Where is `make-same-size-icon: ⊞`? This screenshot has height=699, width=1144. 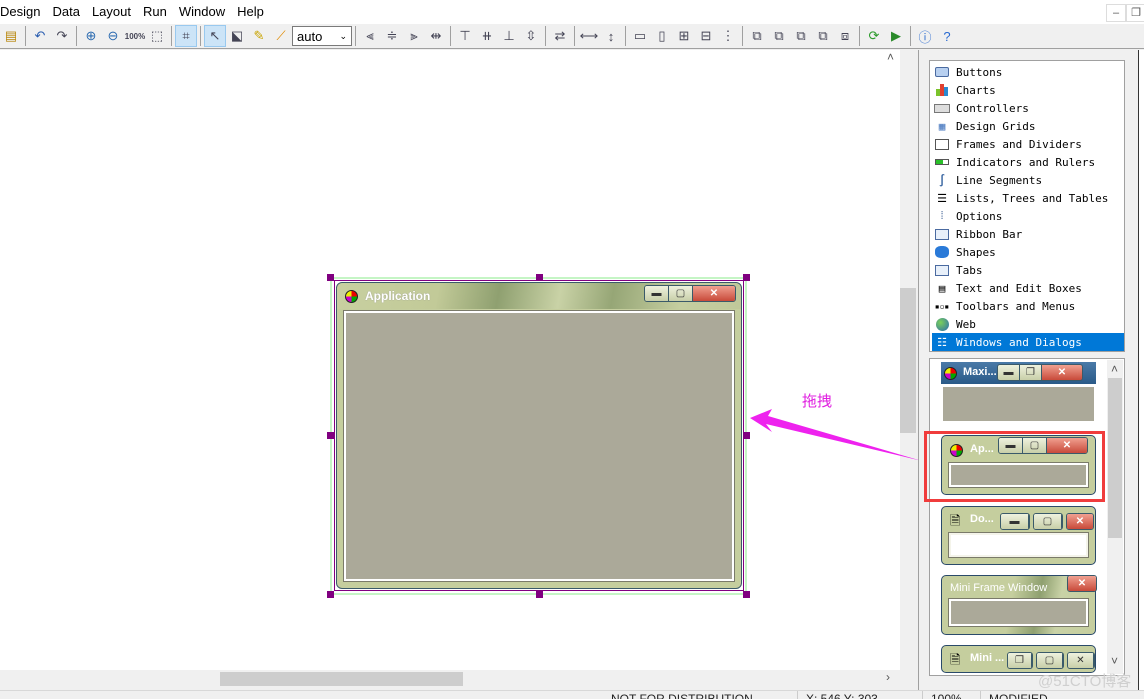
make-same-size-icon: ⊞ is located at coordinates (684, 36).